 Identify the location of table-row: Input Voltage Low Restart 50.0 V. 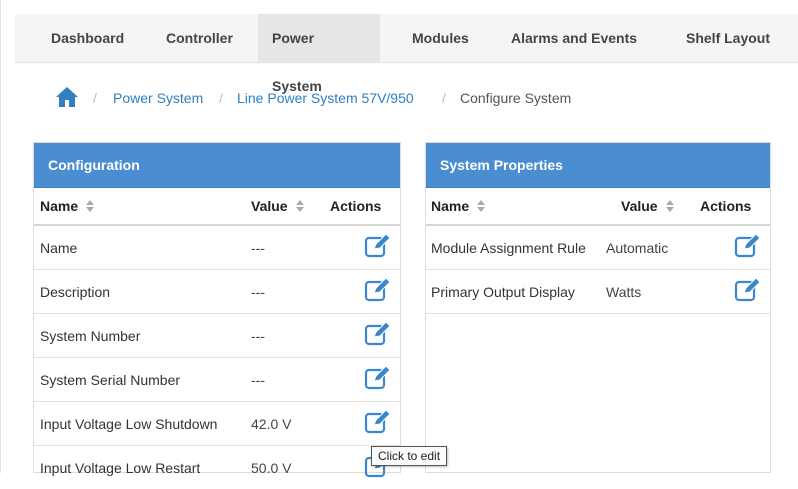
(217, 467).